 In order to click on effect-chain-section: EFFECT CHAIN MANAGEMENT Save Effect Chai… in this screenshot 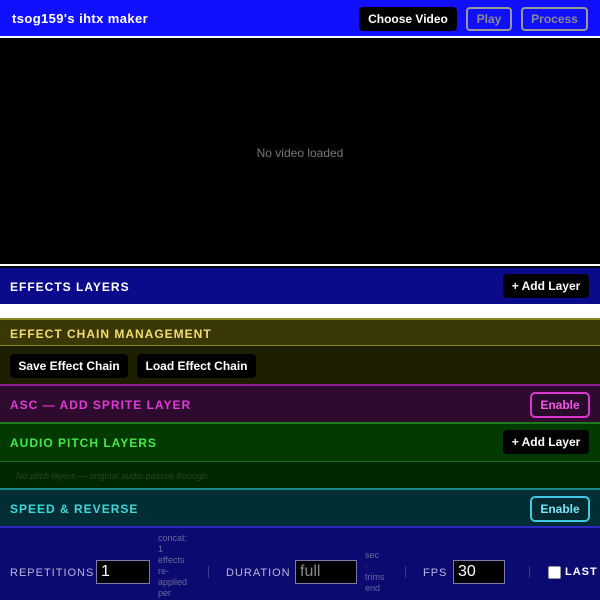, I will do `click(300, 351)`.